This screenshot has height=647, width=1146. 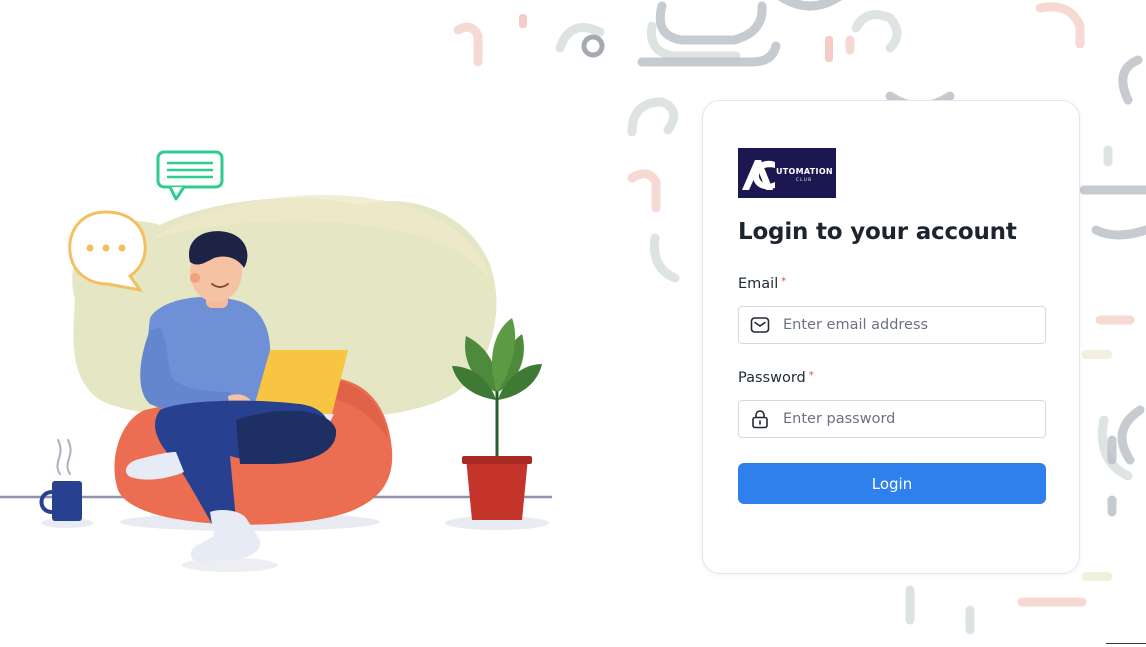 What do you see at coordinates (758, 284) in the screenshot?
I see `email-label-text: Email` at bounding box center [758, 284].